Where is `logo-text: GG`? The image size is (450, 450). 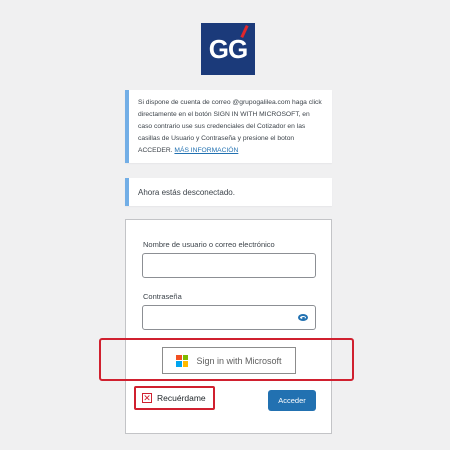
logo-text: GG is located at coordinates (228, 48).